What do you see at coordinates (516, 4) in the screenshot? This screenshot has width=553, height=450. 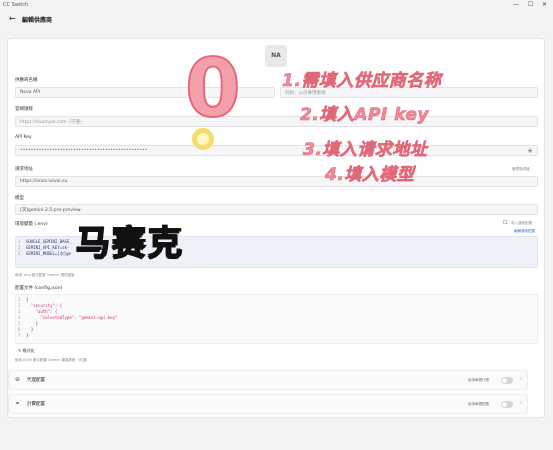 I see `minimize-button: —` at bounding box center [516, 4].